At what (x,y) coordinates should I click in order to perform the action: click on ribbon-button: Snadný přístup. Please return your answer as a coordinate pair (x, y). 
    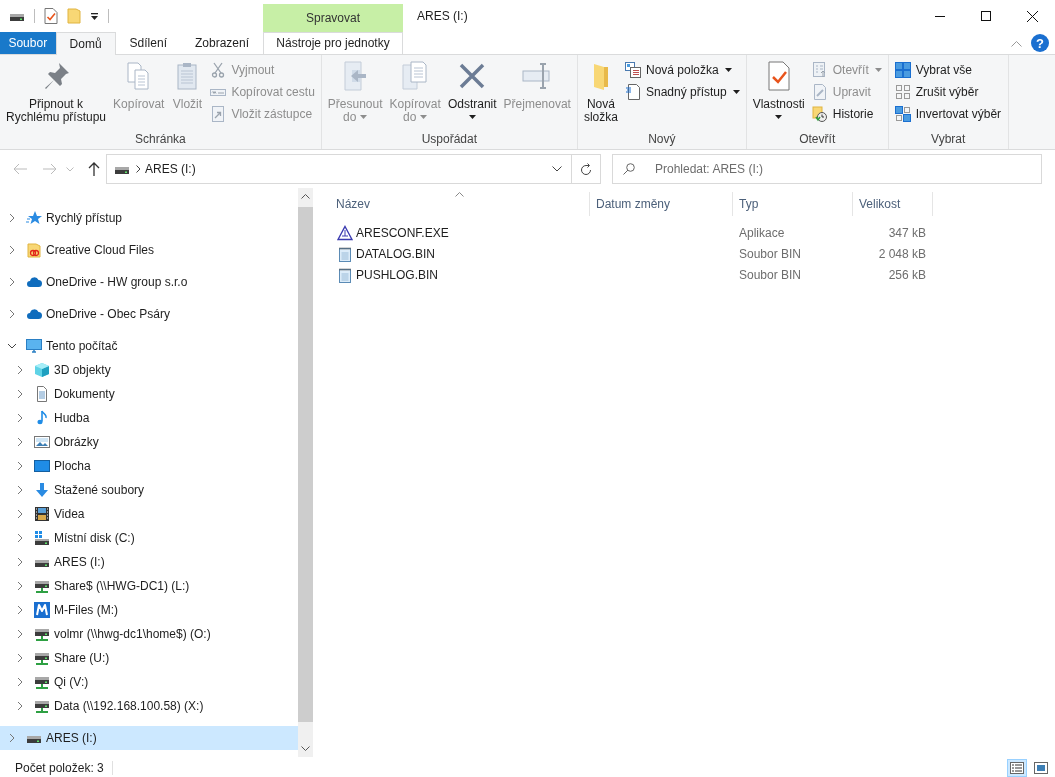
    Looking at the image, I should click on (682, 92).